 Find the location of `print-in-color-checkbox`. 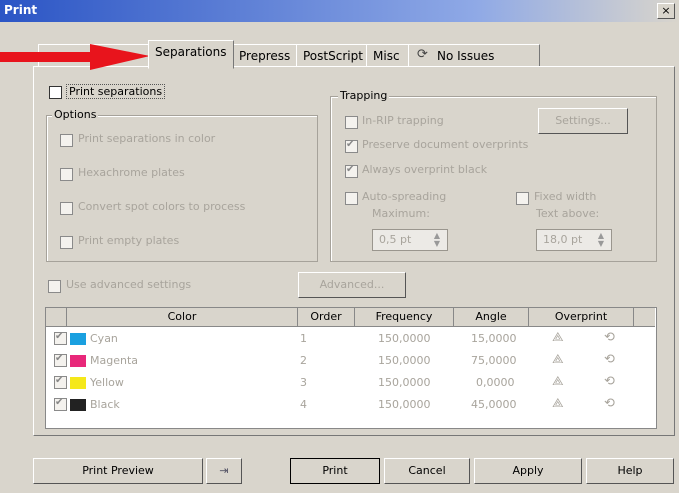

print-in-color-checkbox is located at coordinates (66, 140).